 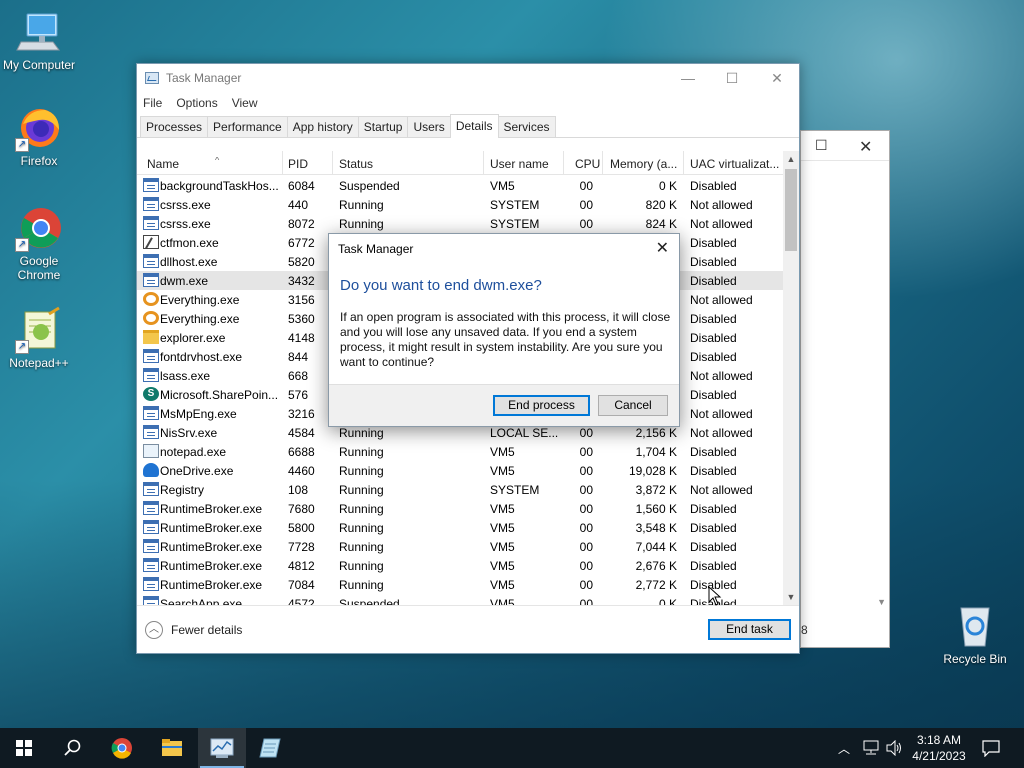 What do you see at coordinates (211, 547) in the screenshot?
I see `cell-name: RuntimeBroker.exe` at bounding box center [211, 547].